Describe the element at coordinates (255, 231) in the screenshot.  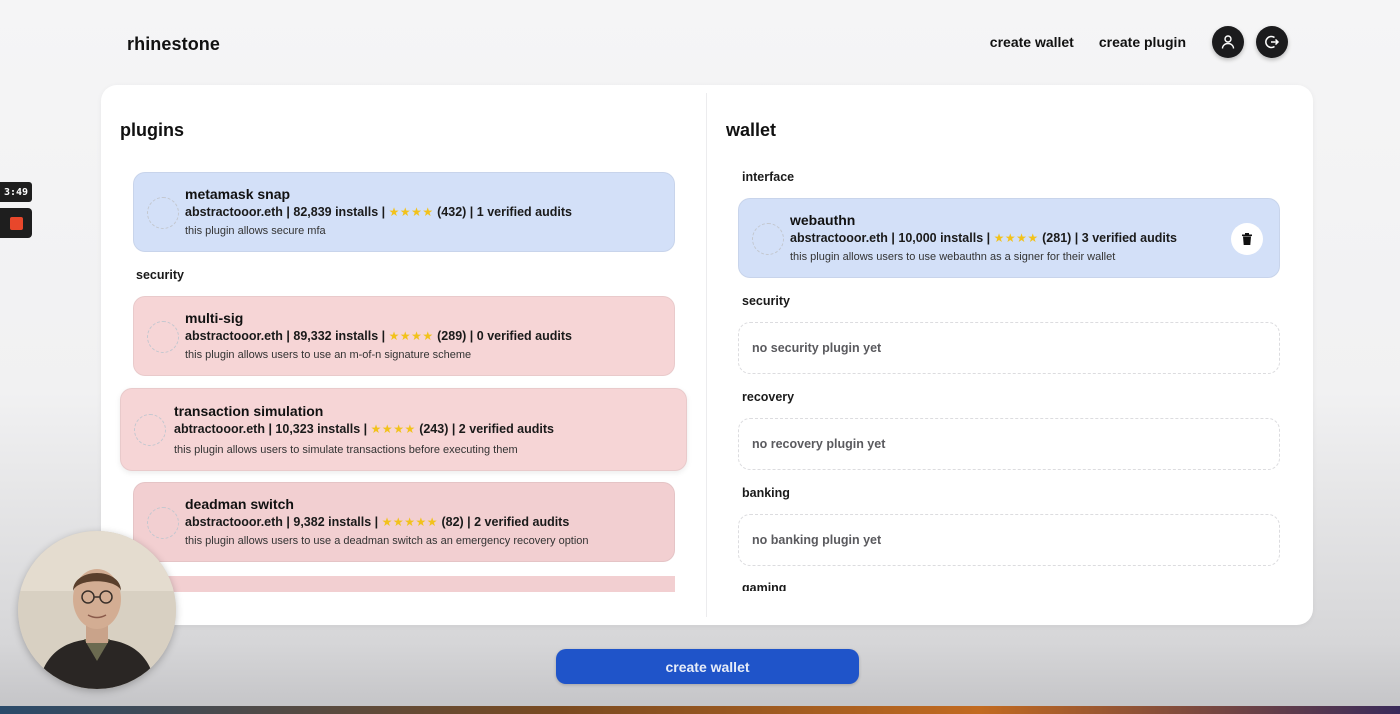
I see `plugin-description: this plugin allows secure mfa` at that location.